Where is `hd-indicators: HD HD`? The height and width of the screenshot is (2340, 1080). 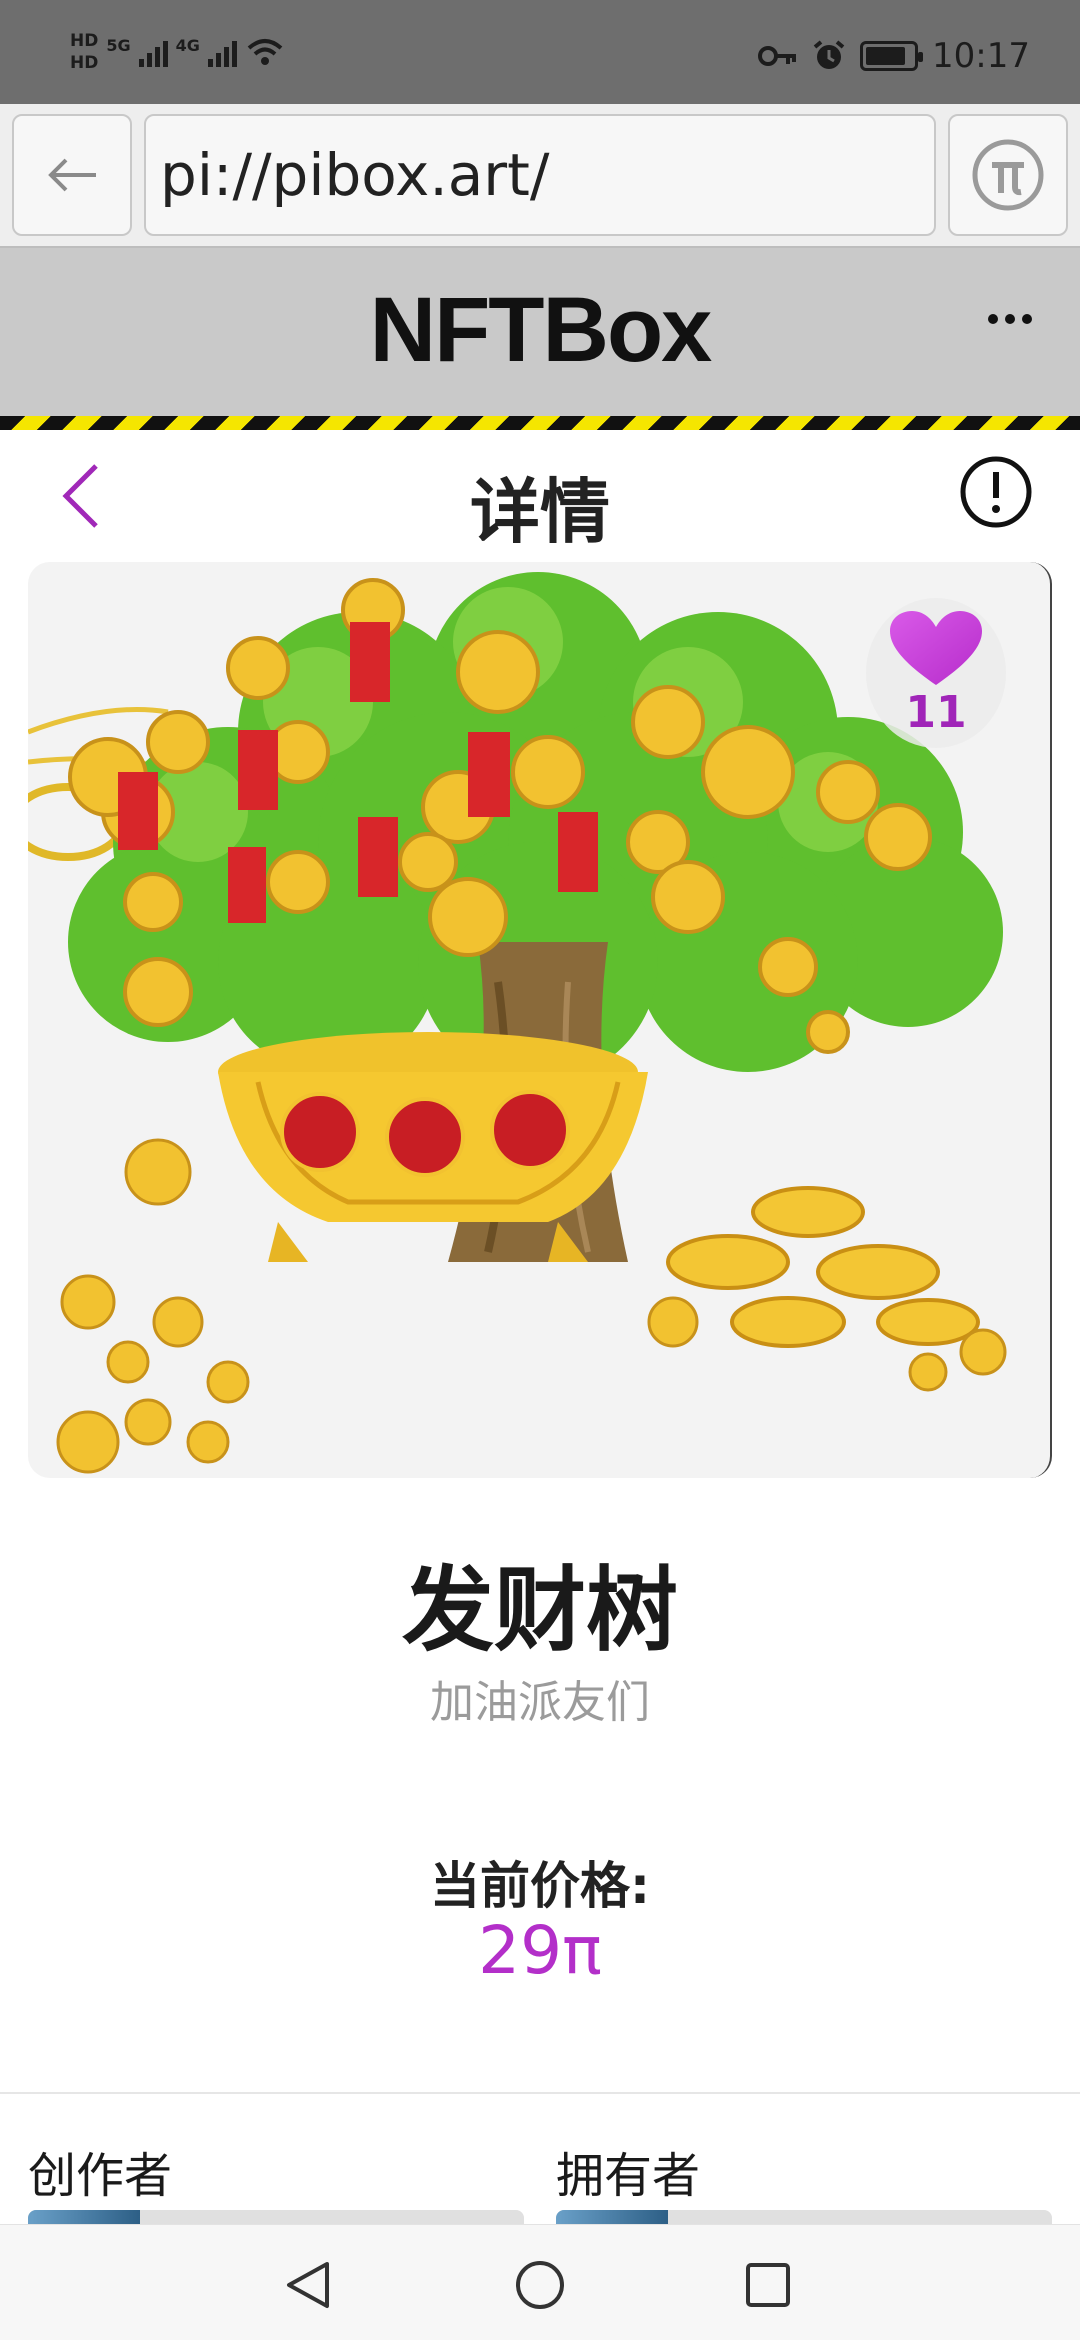 hd-indicators: HD HD is located at coordinates (84, 52).